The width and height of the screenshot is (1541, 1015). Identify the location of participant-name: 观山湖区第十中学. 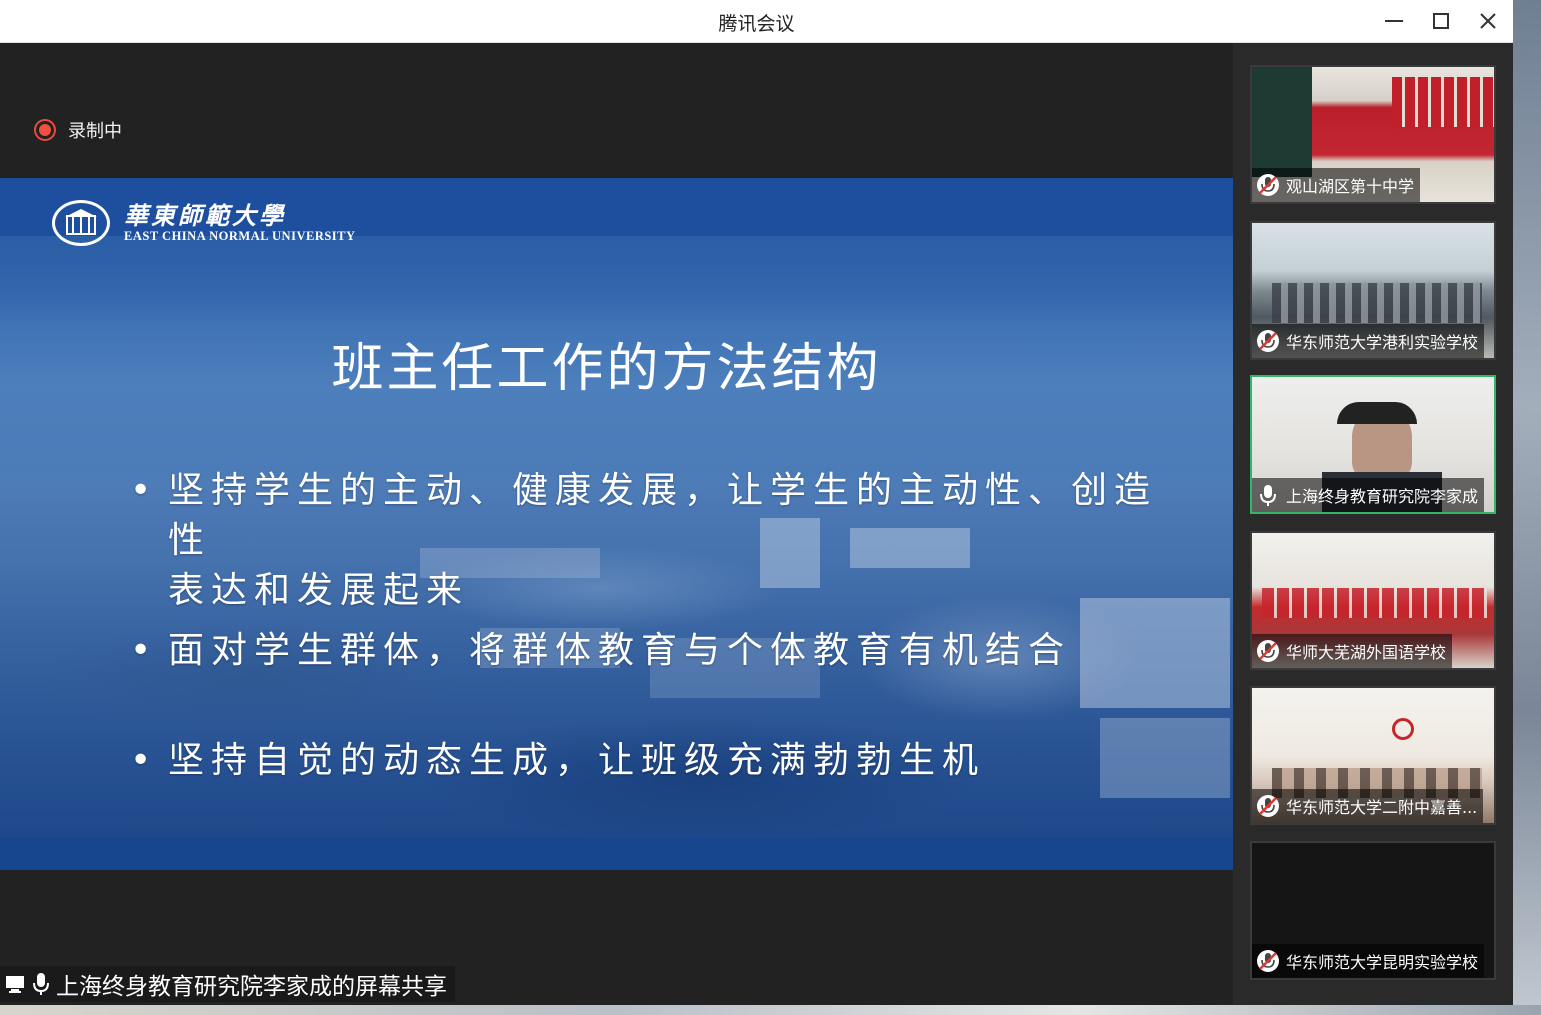
(1350, 186).